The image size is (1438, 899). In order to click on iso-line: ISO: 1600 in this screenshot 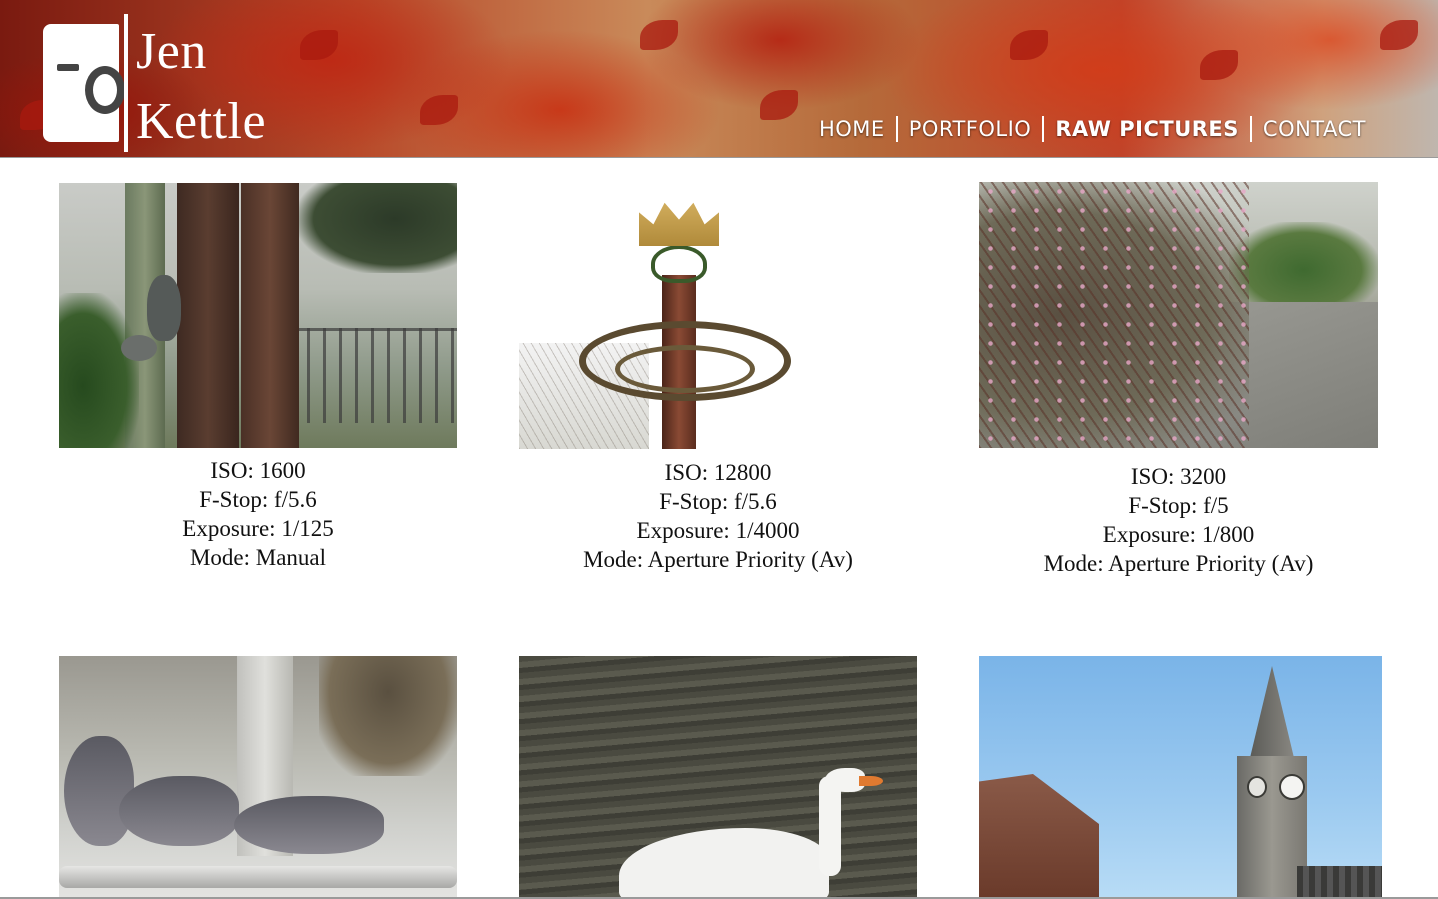, I will do `click(258, 470)`.